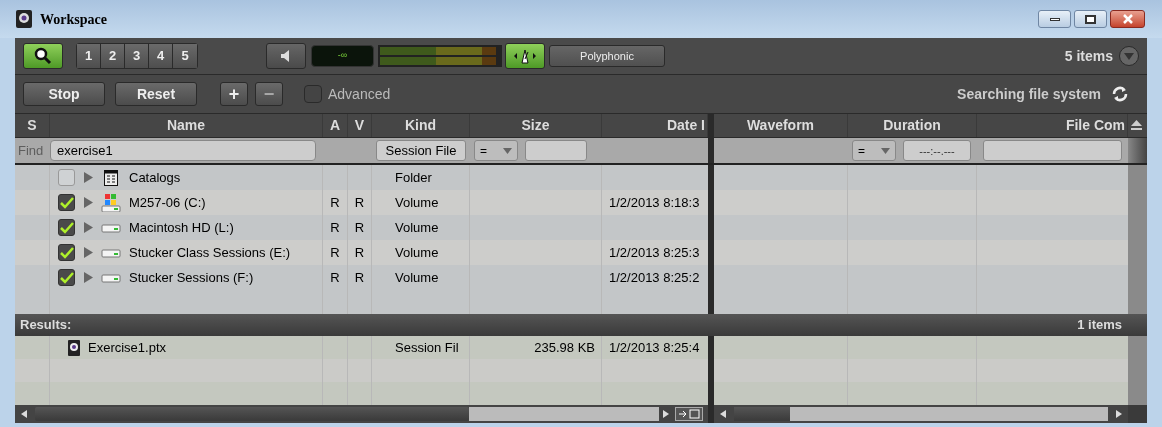 The width and height of the screenshot is (1162, 427). I want to click on results-label: Results:, so click(46, 325).